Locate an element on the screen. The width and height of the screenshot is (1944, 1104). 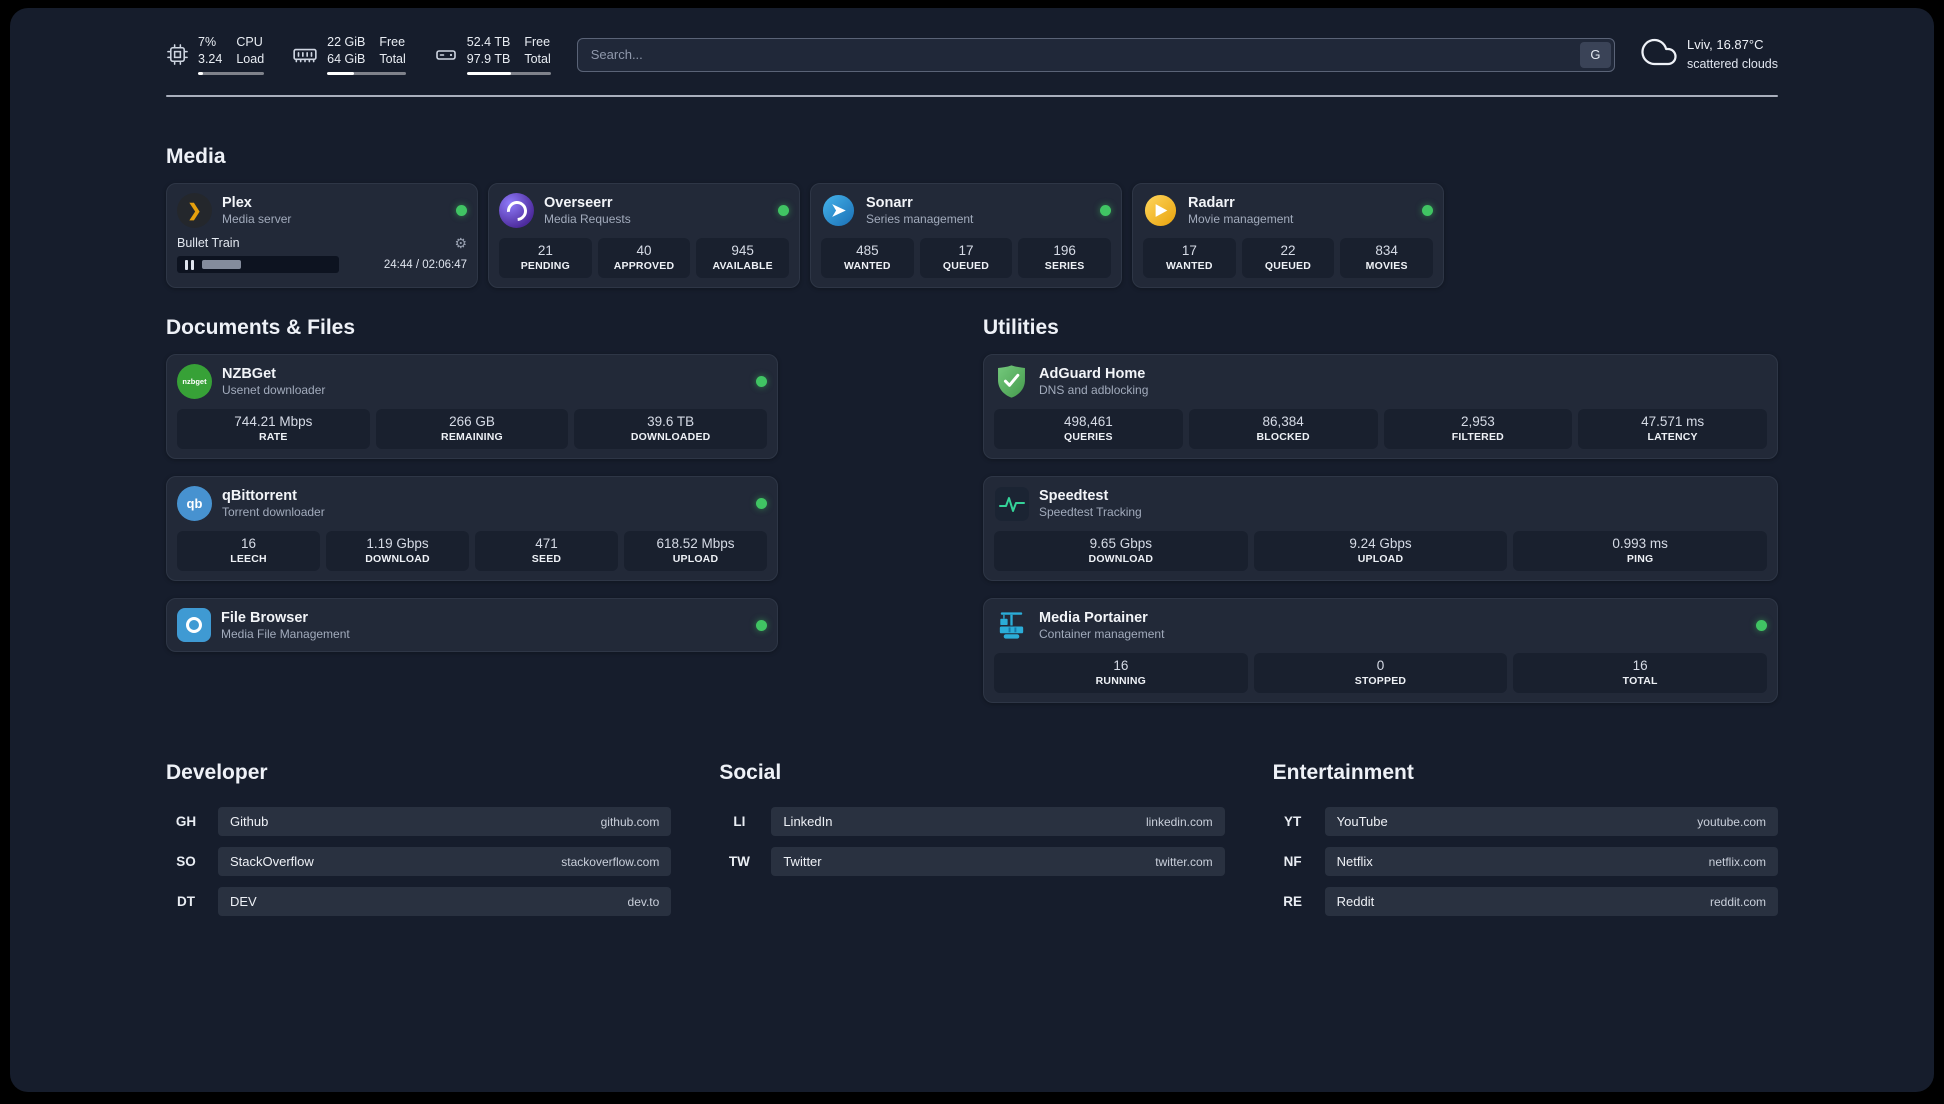
app-name: Media Portainer is located at coordinates (1093, 618).